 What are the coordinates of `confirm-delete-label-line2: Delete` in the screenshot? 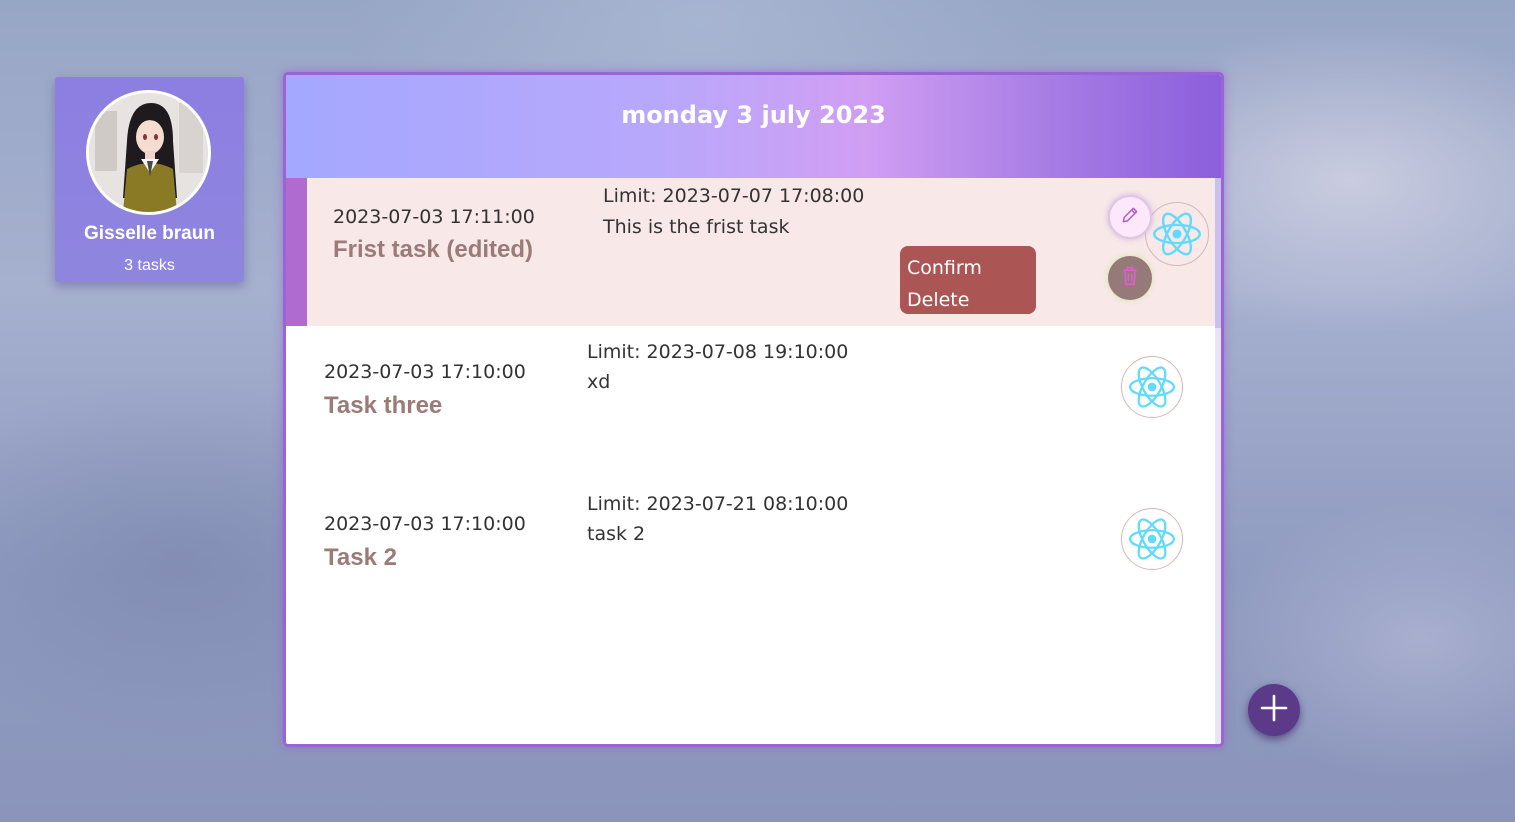 It's located at (938, 300).